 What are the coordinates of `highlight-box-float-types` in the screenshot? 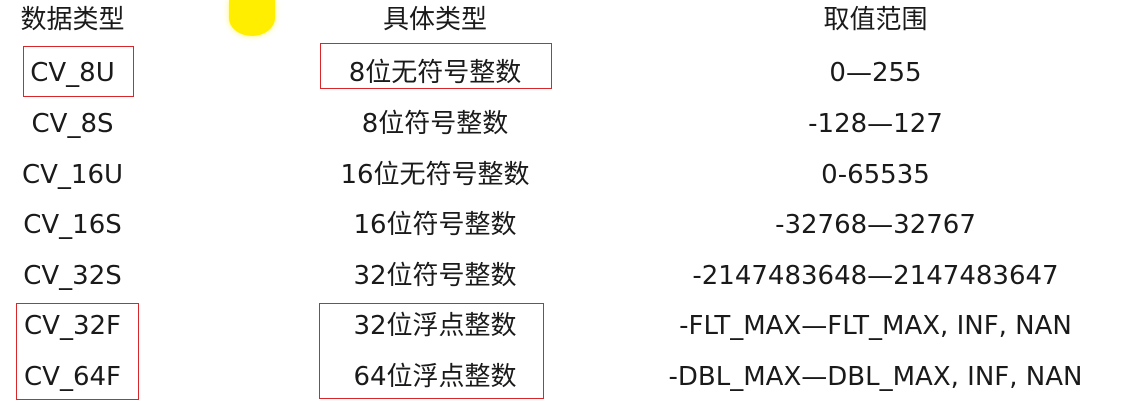 It's located at (77, 351).